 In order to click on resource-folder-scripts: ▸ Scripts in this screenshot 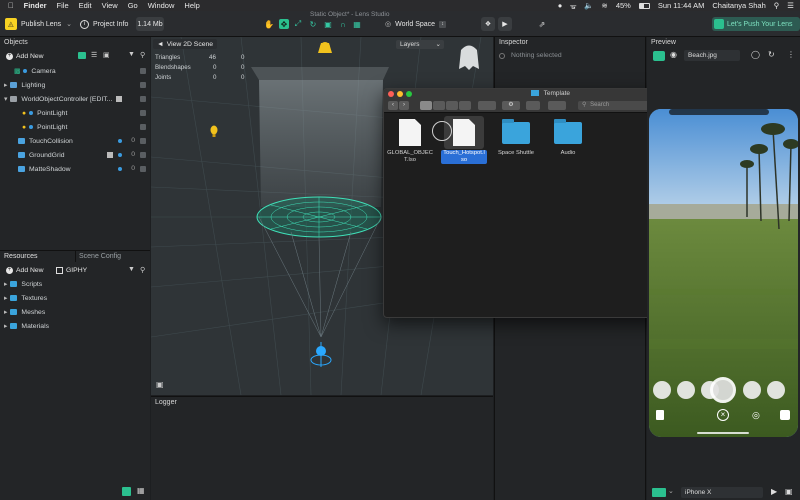, I will do `click(75, 284)`.